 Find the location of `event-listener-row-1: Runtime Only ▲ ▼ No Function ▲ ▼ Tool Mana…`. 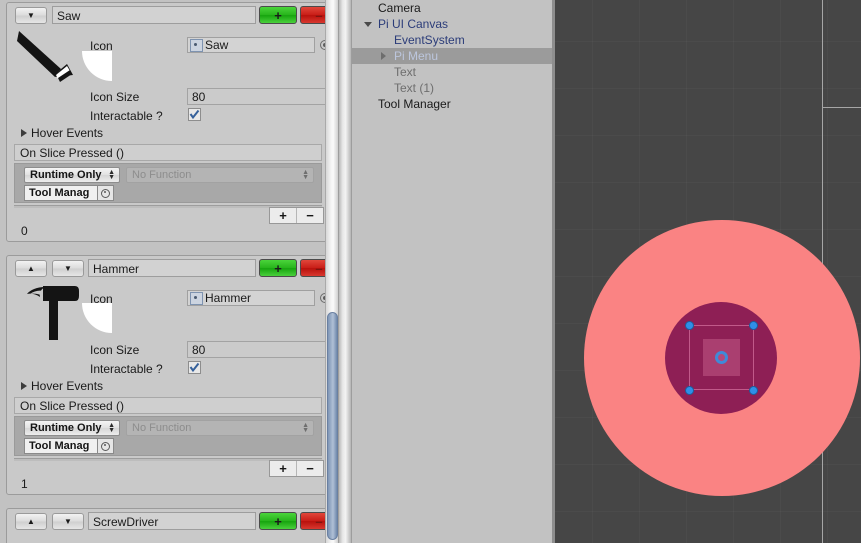

event-listener-row-1: Runtime Only ▲ ▼ No Function ▲ ▼ Tool Mana… is located at coordinates (168, 436).